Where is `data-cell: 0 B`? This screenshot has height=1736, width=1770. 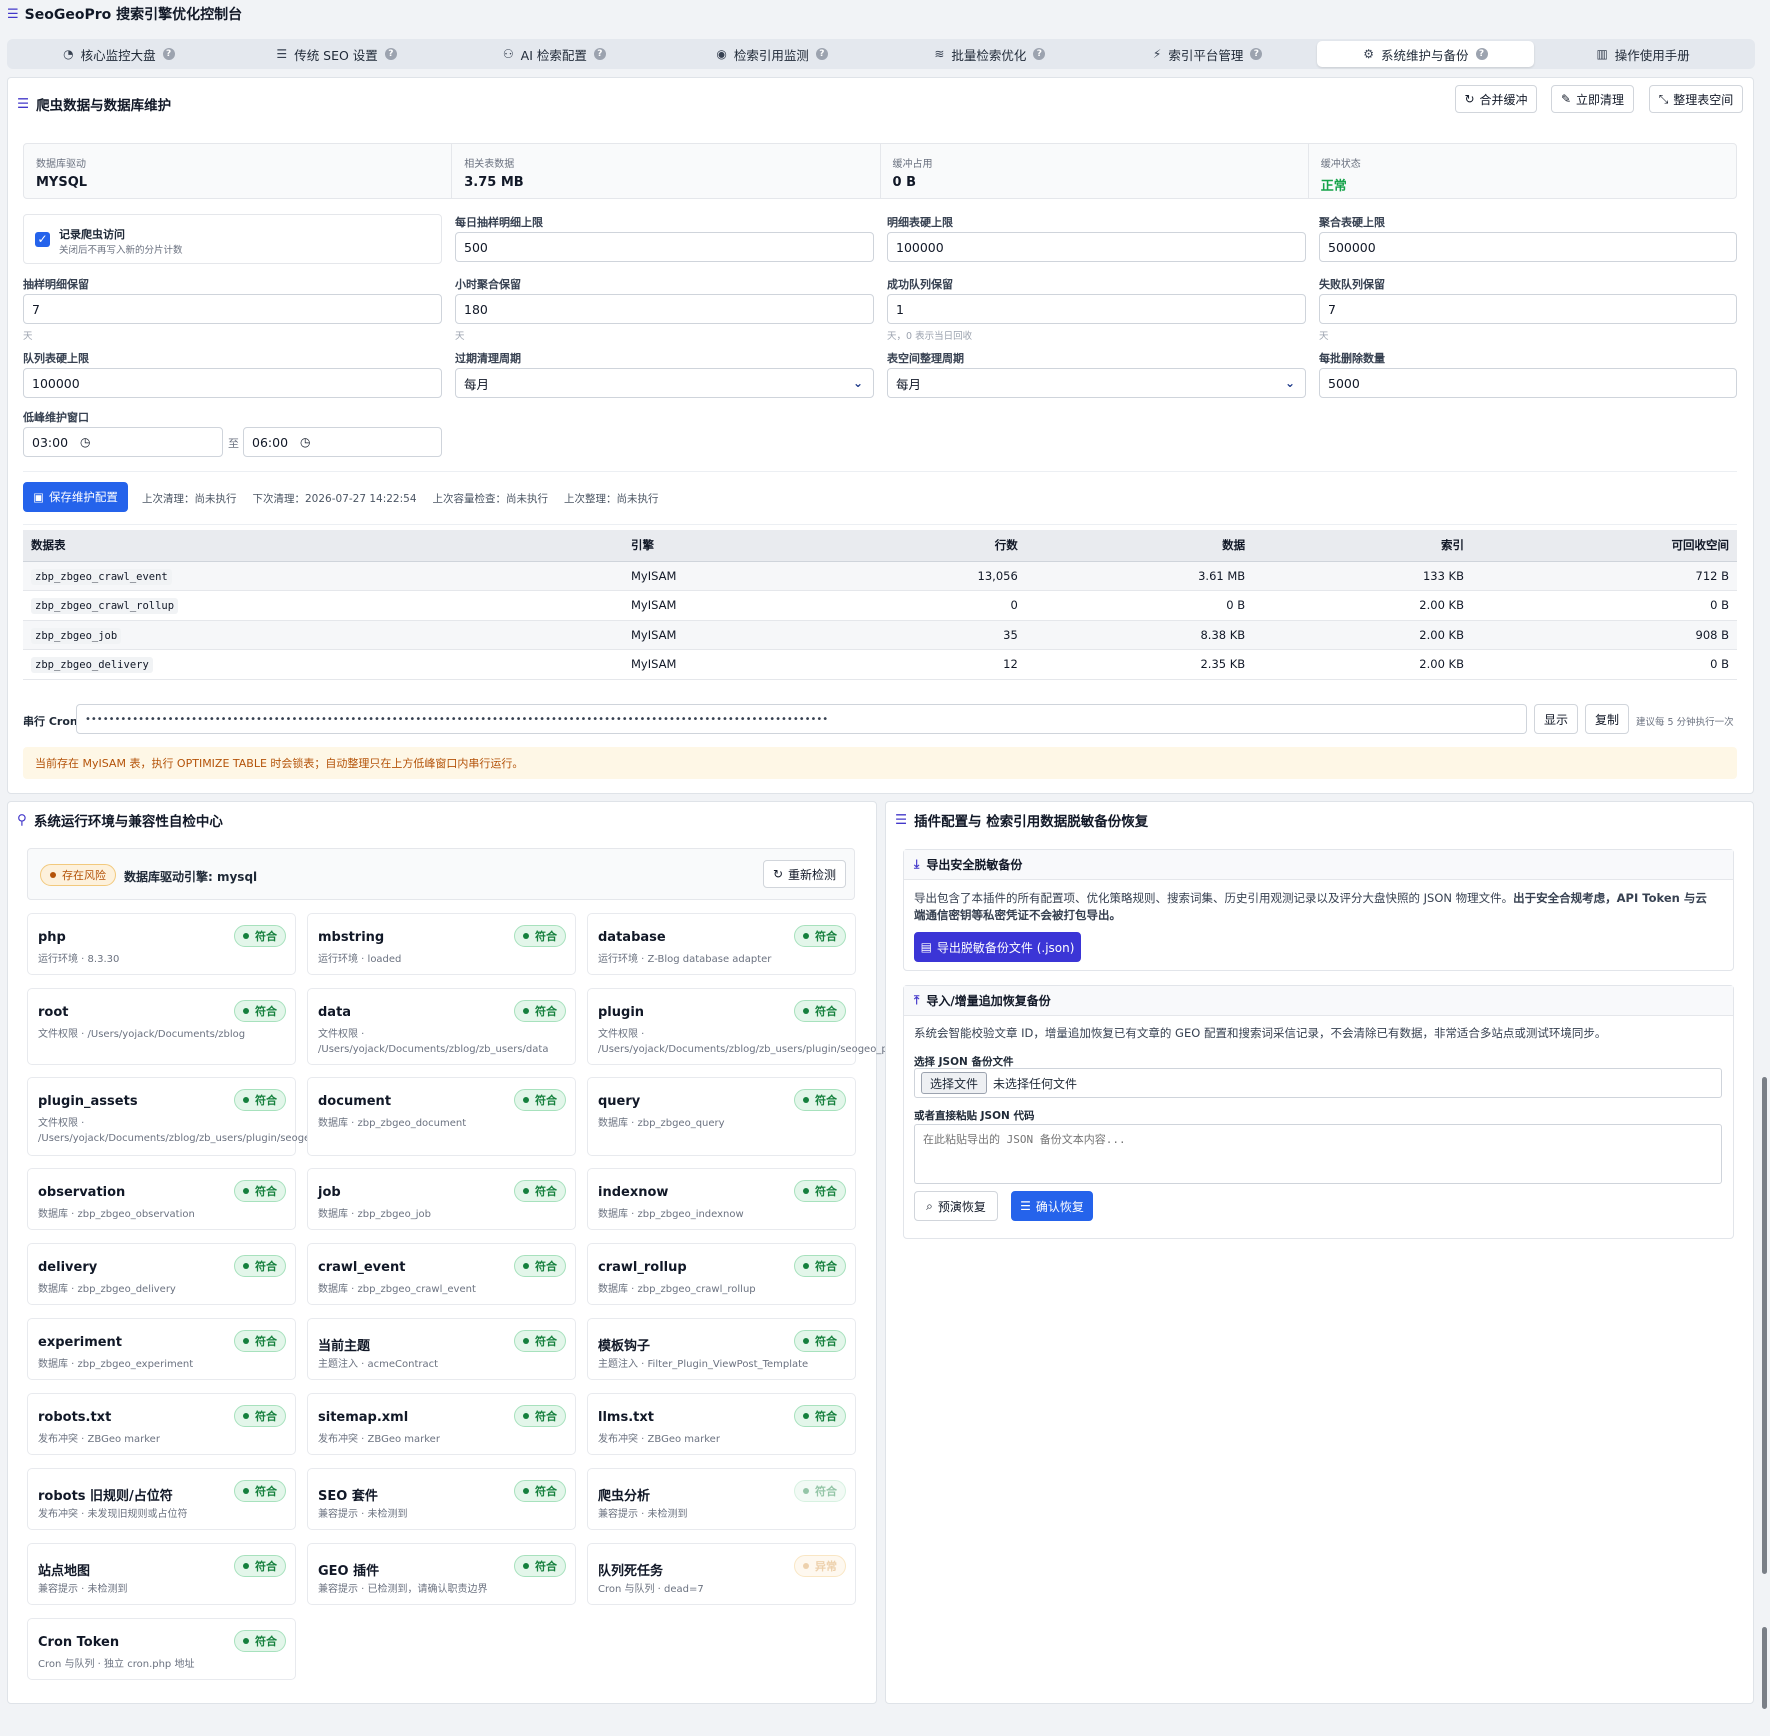
data-cell: 0 B is located at coordinates (1139, 605).